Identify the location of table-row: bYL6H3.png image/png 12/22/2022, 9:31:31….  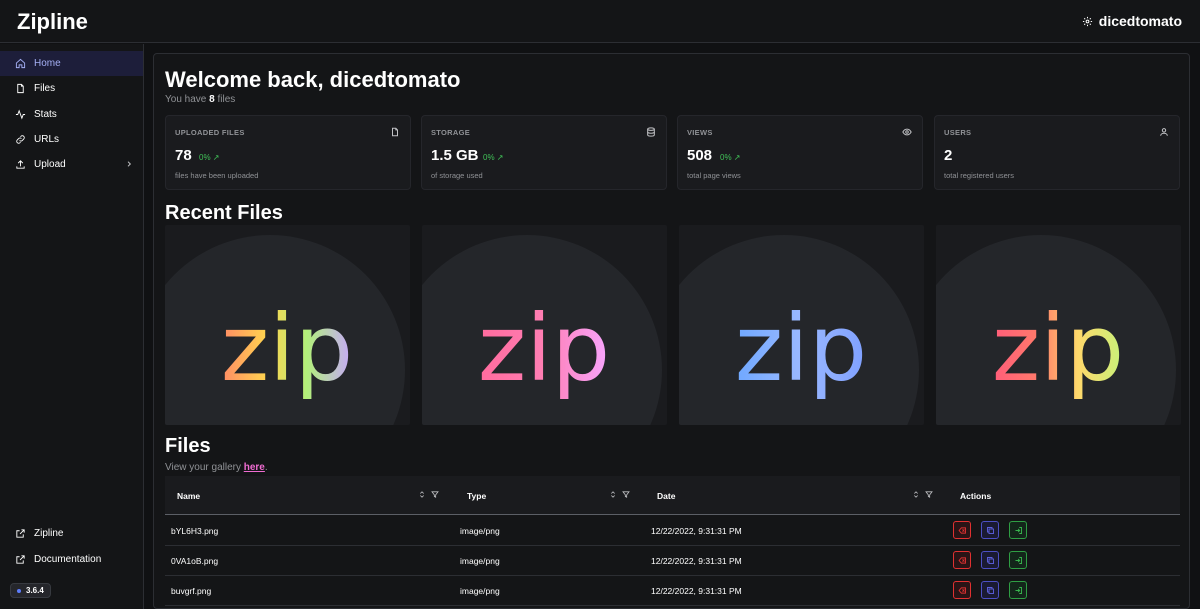
(672, 531).